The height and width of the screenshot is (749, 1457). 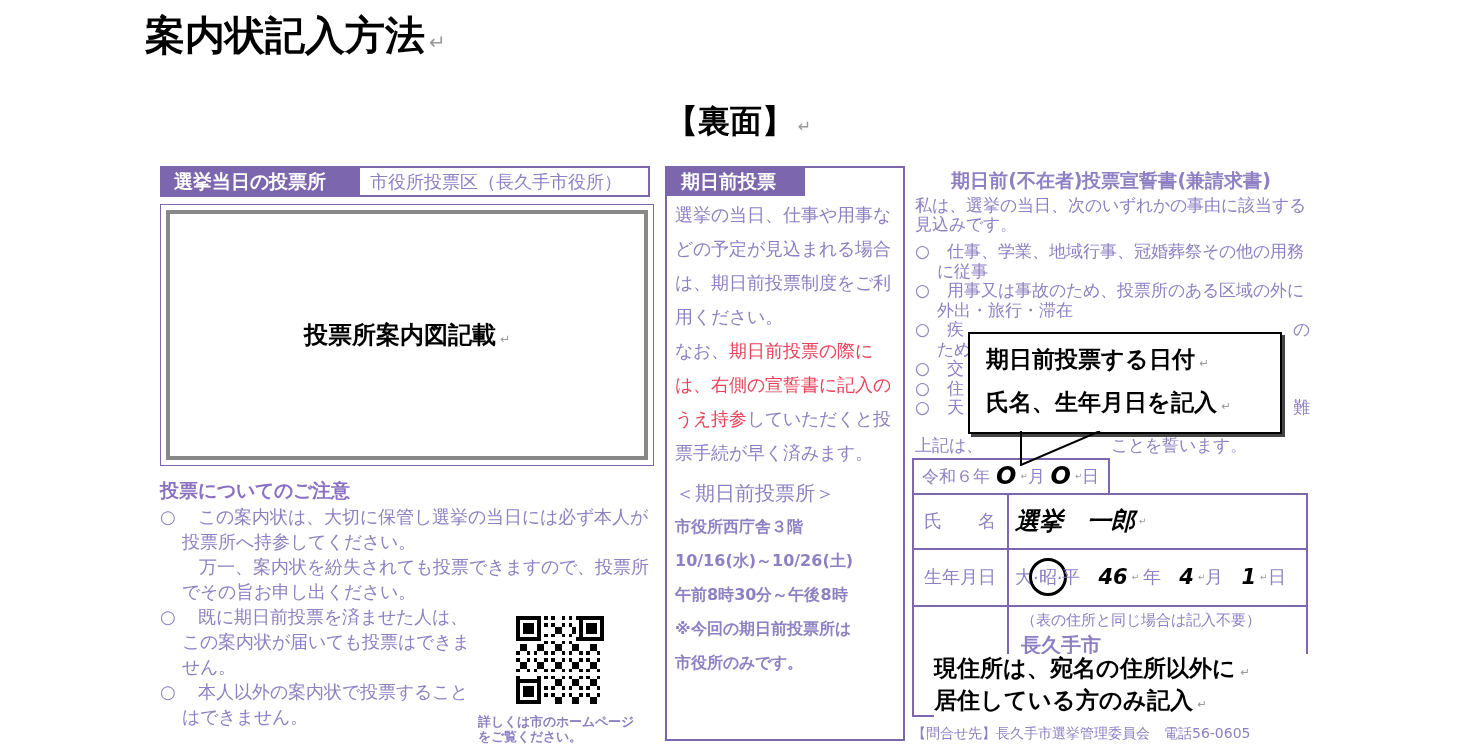 I want to click on reason-fragment: 難, so click(x=1301, y=408).